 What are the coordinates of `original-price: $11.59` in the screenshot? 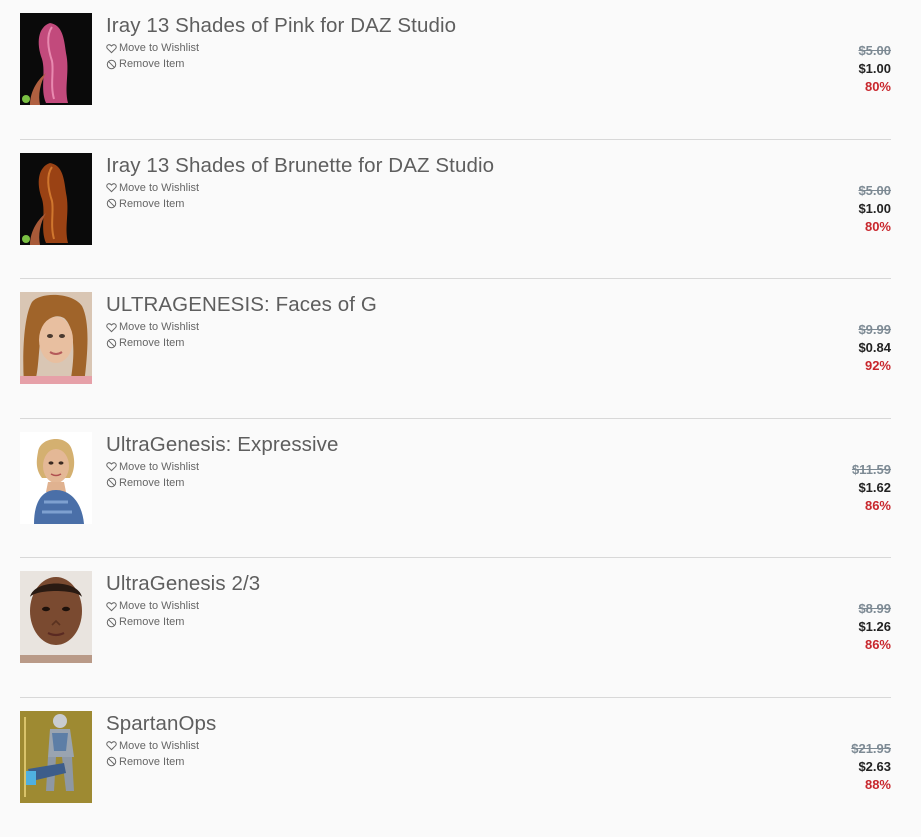 It's located at (871, 470).